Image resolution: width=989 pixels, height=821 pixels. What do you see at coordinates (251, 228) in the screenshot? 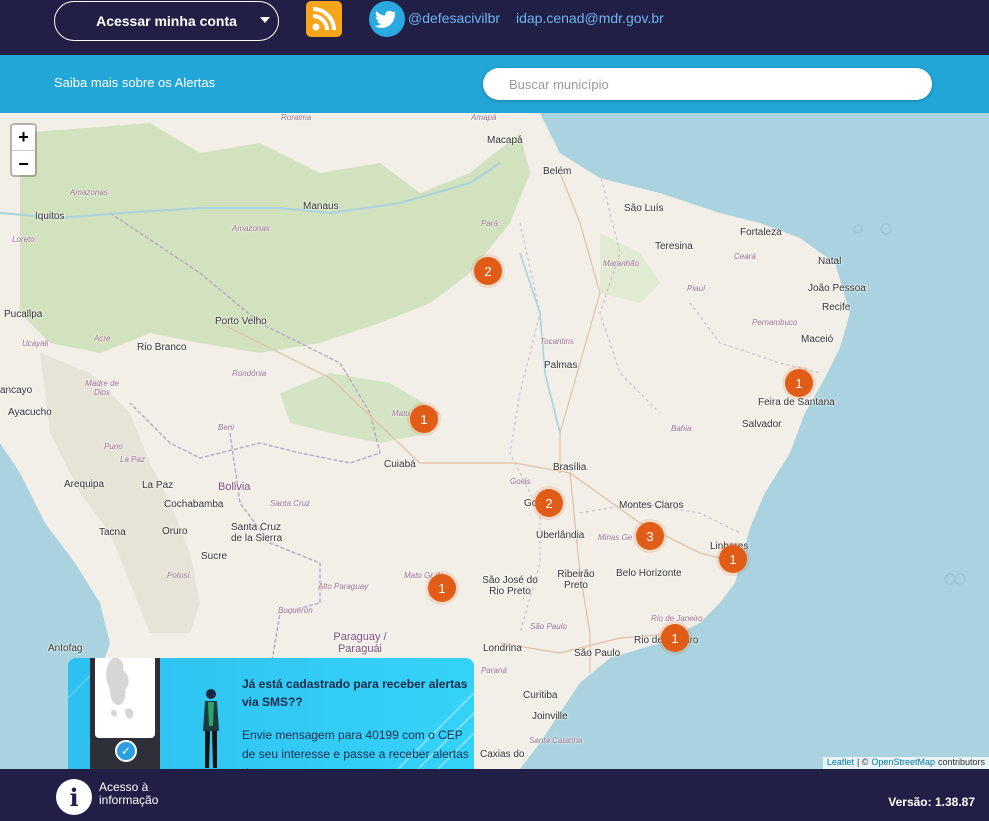
I see `map-label-amazonas-river: Amazonas` at bounding box center [251, 228].